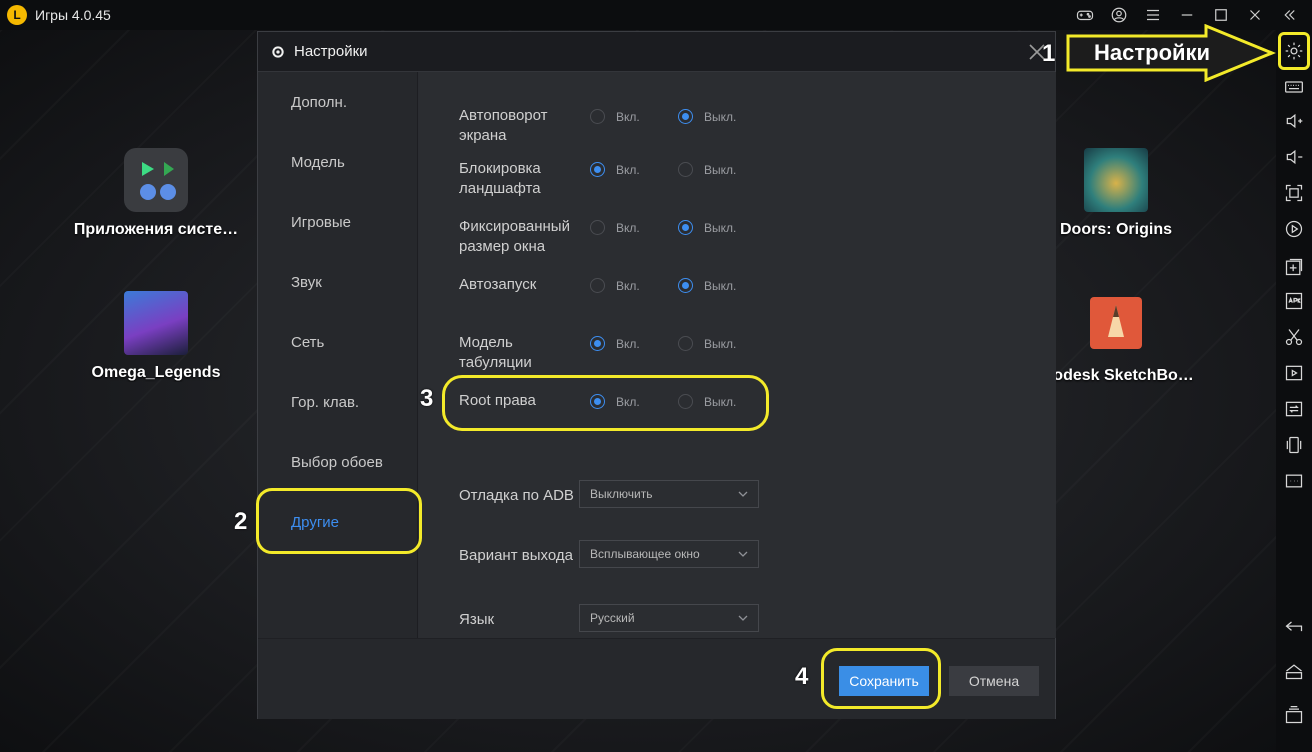 The image size is (1312, 752). Describe the element at coordinates (1294, 301) in the screenshot. I see `apk-icon` at that location.